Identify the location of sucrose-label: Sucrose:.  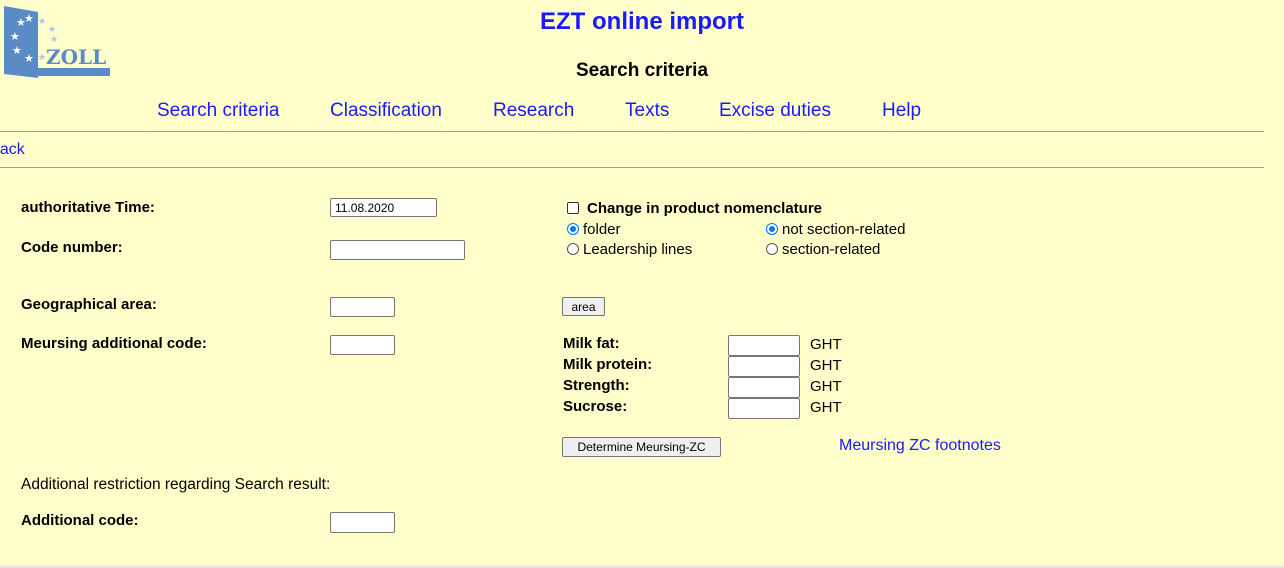
(595, 406).